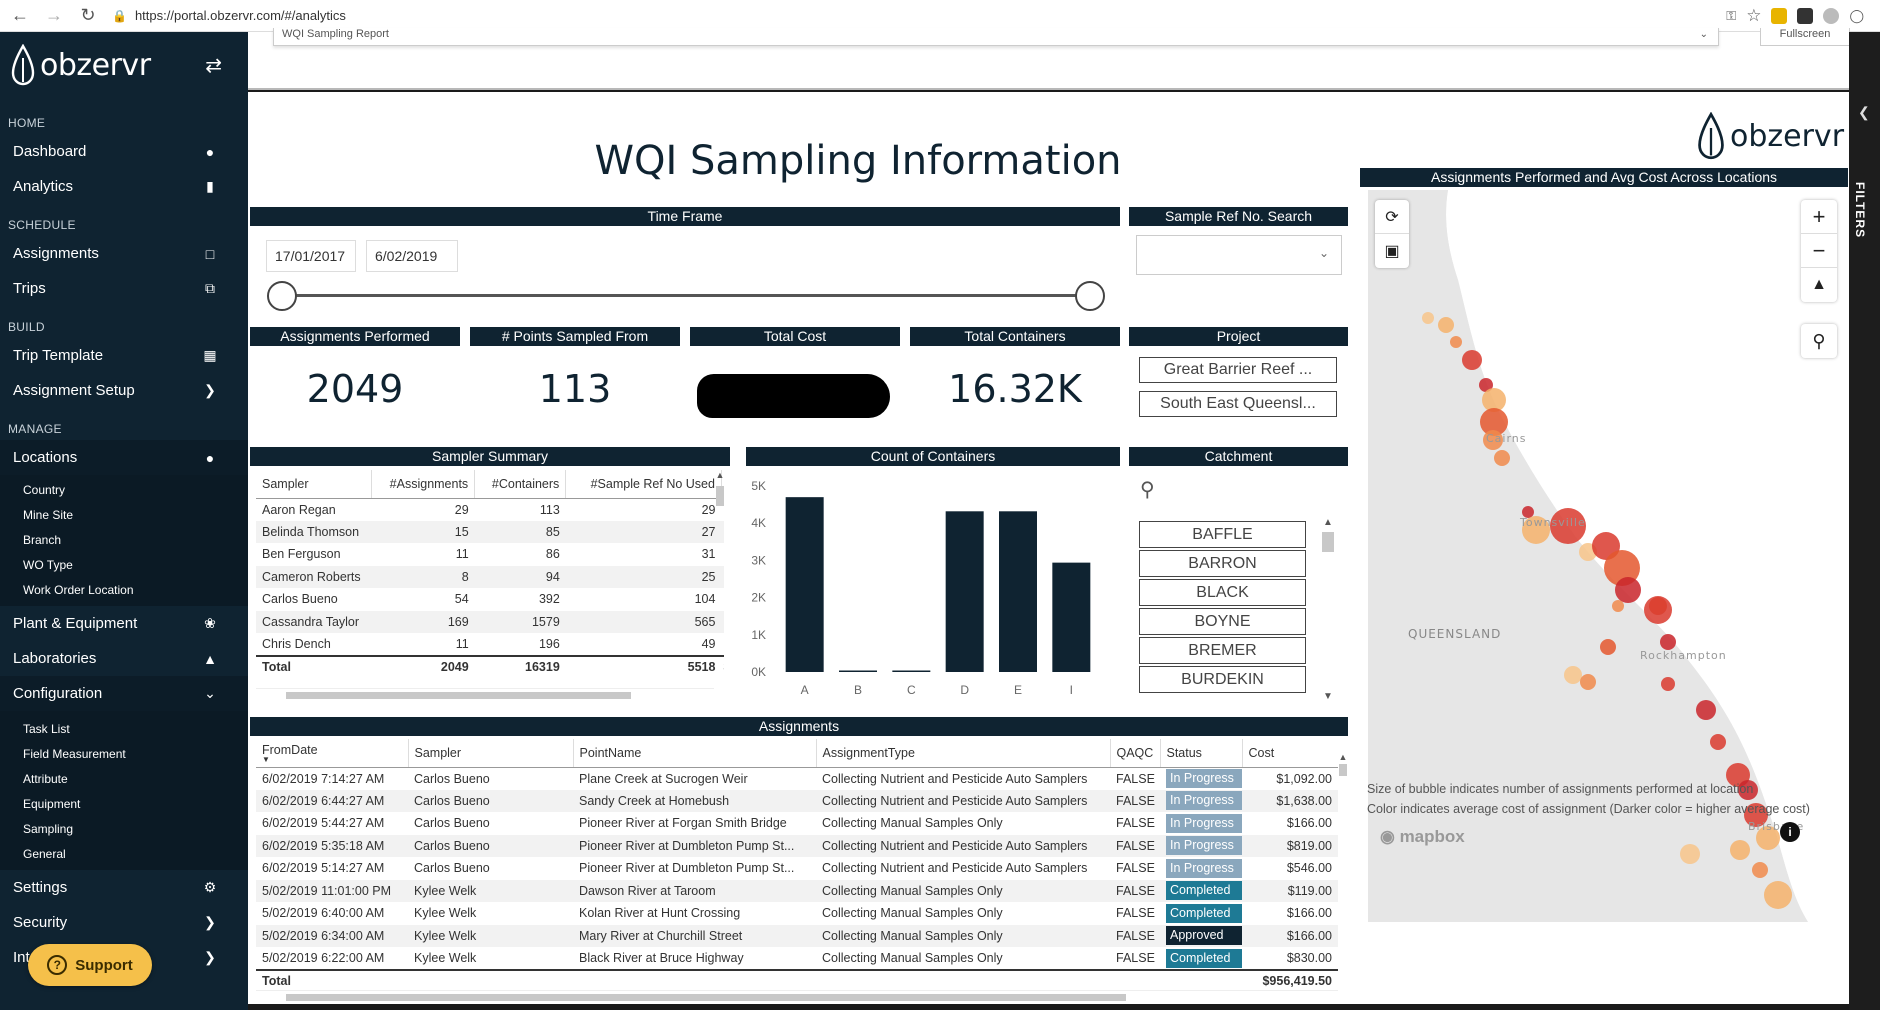 The height and width of the screenshot is (1010, 1880). I want to click on zoom-in-icon: +, so click(1819, 217).